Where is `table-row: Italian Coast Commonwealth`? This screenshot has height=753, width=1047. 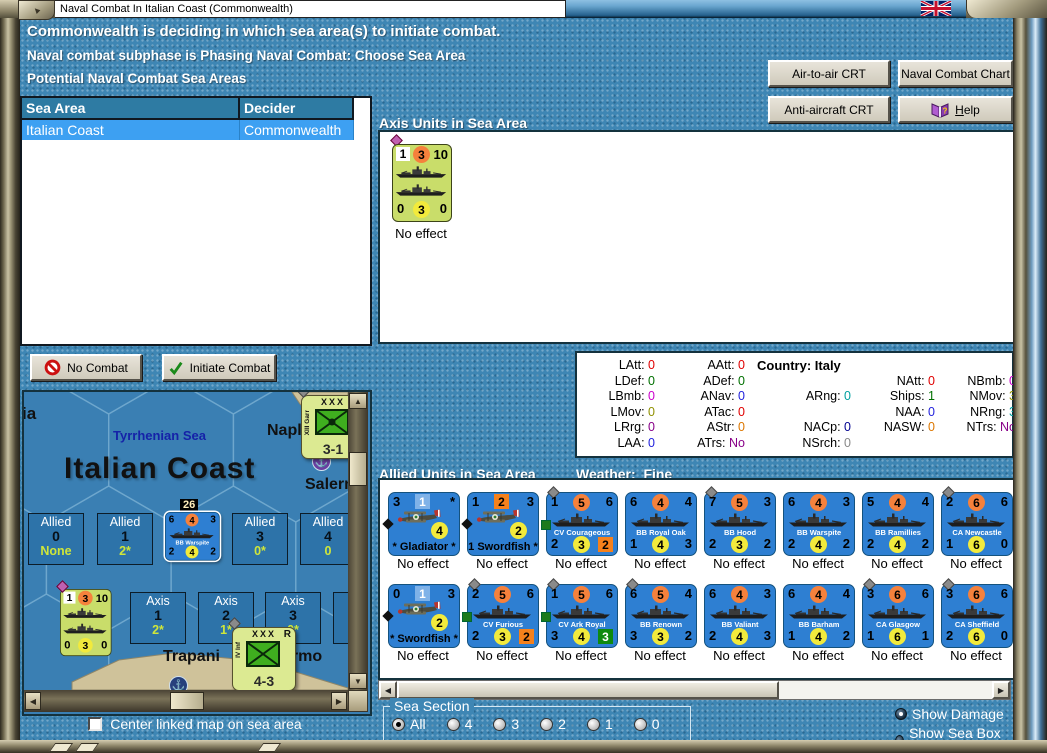 table-row: Italian Coast Commonwealth is located at coordinates (196, 130).